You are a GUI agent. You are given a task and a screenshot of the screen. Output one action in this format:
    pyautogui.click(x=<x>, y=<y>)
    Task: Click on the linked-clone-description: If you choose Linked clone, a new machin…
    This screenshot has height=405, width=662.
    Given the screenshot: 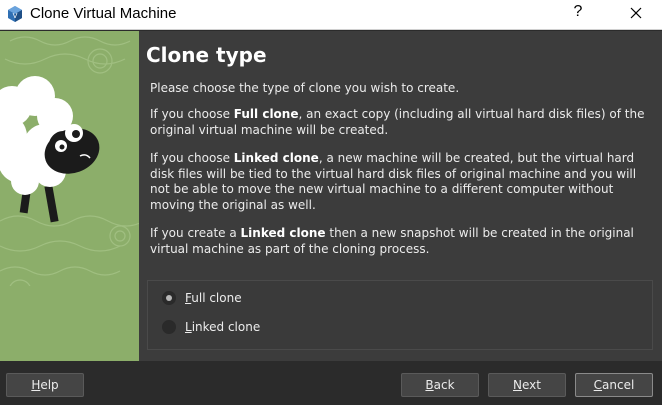 What is the action you would take?
    pyautogui.click(x=393, y=181)
    